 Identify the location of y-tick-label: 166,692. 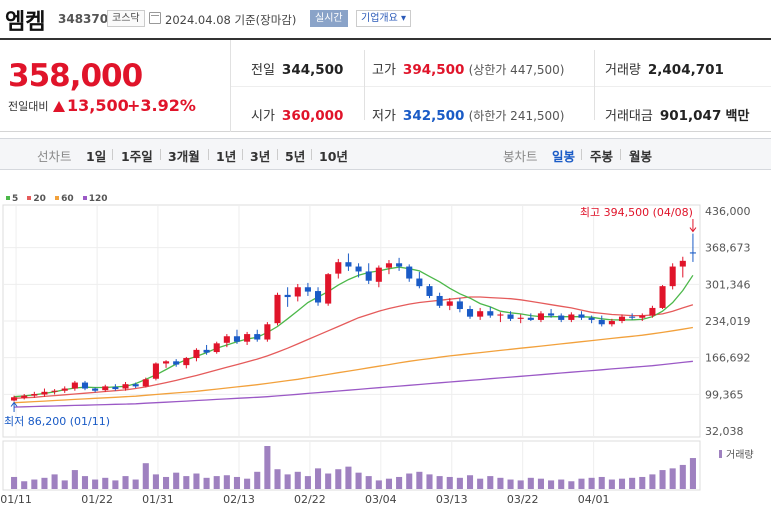
(728, 358).